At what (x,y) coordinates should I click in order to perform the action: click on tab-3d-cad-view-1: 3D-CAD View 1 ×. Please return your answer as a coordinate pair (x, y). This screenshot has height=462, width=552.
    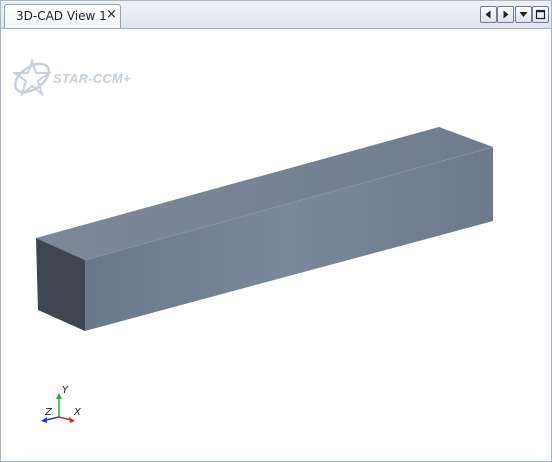
    Looking at the image, I should click on (62, 16).